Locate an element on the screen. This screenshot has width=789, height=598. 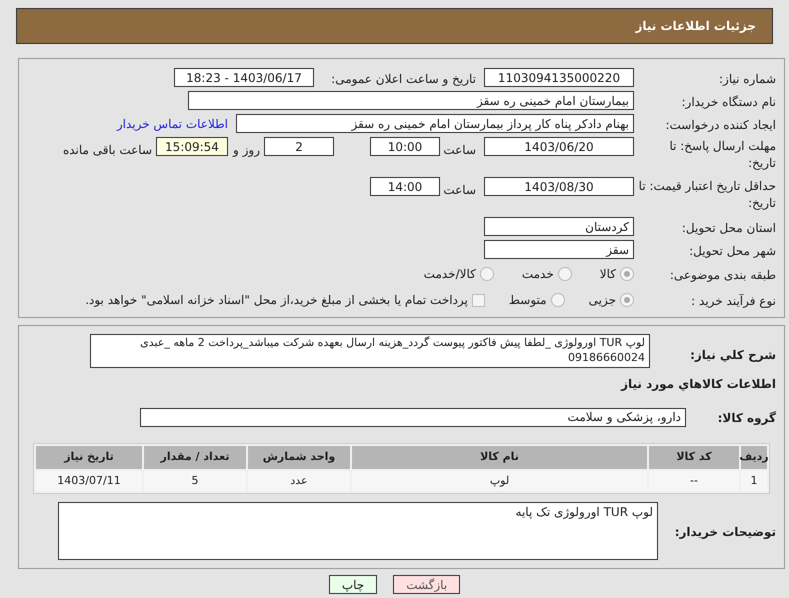
field-label: نام دستگاه خریدار: is located at coordinates (729, 101).